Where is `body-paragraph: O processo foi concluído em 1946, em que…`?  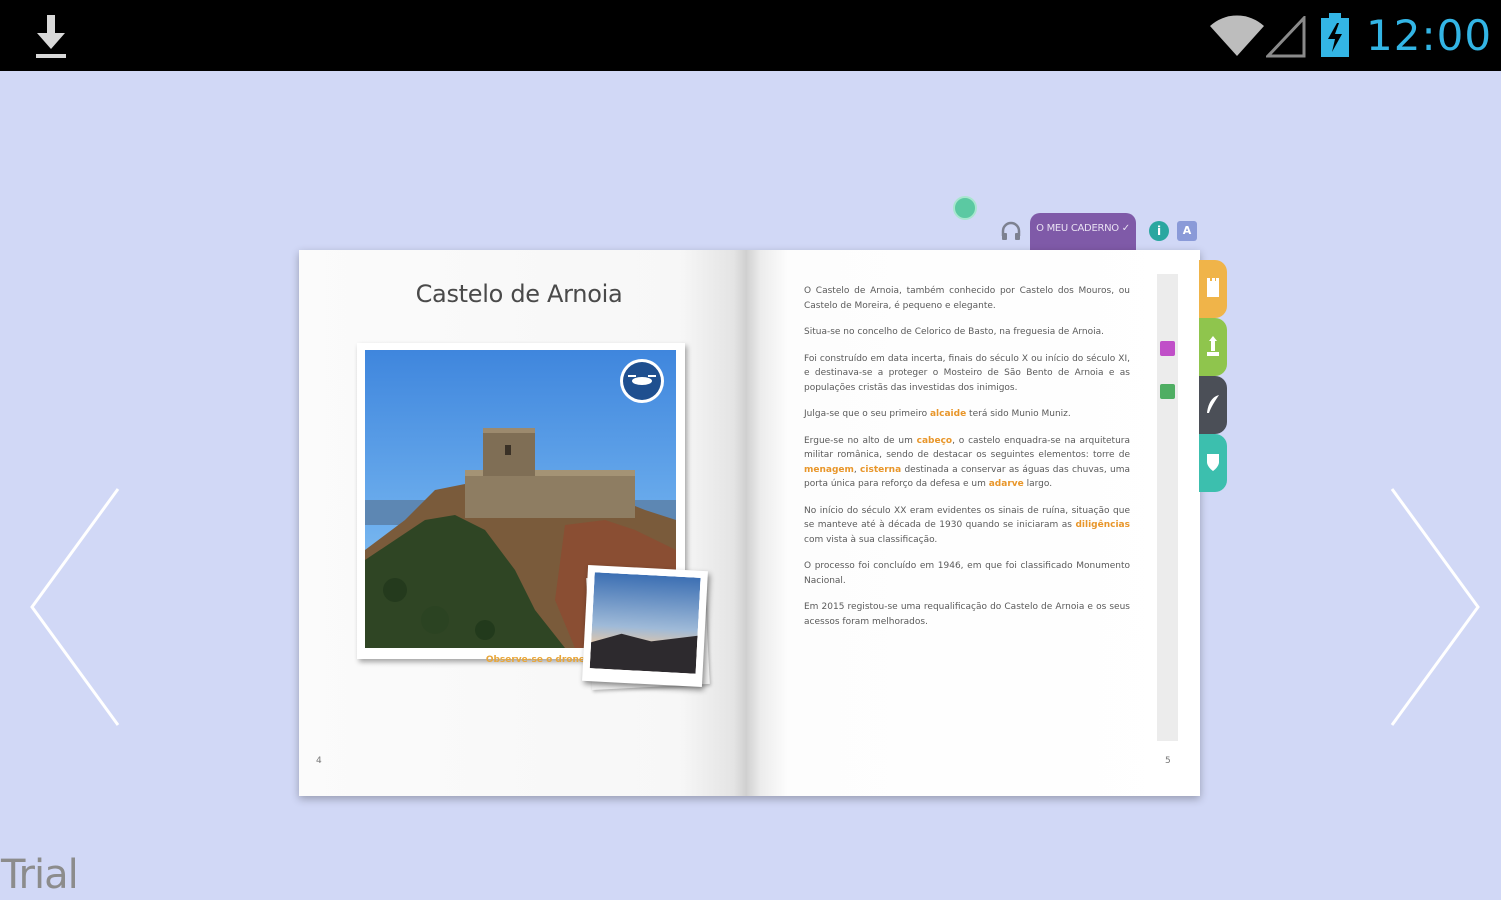 body-paragraph: O processo foi concluído em 1946, em que… is located at coordinates (967, 573).